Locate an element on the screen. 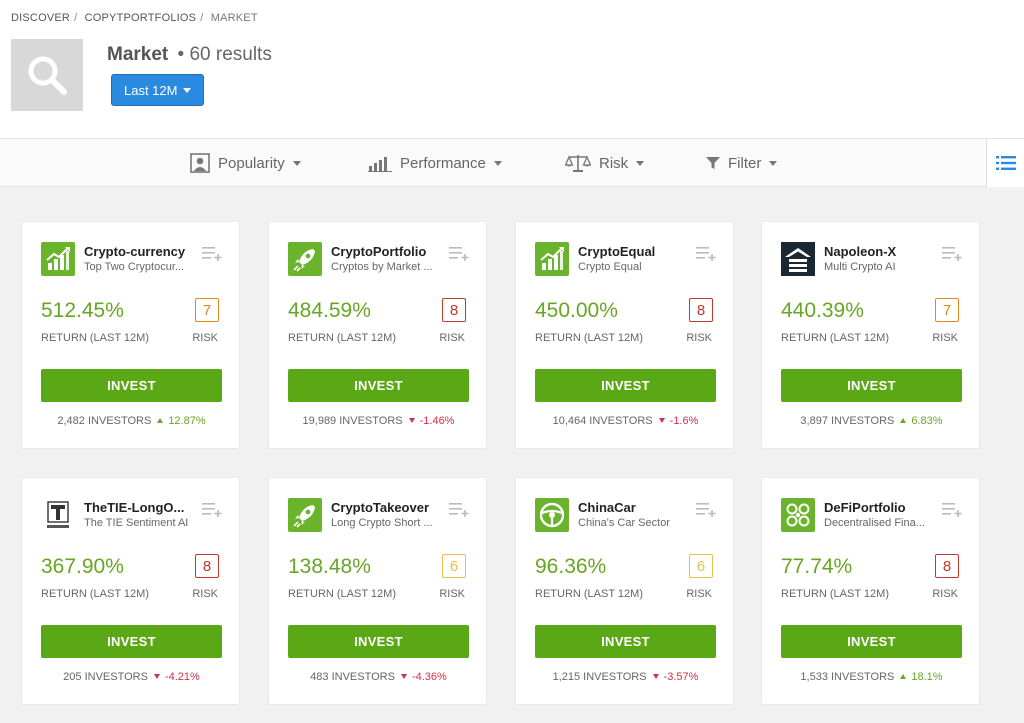  return-value: 440.39% is located at coordinates (822, 310).